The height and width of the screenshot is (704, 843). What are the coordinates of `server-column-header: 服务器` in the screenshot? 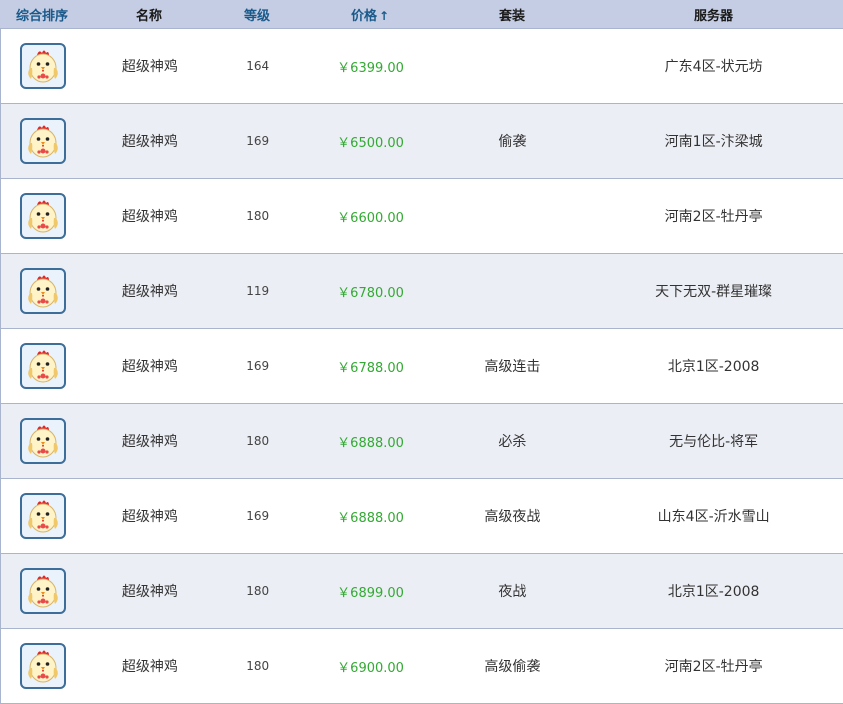 It's located at (713, 14).